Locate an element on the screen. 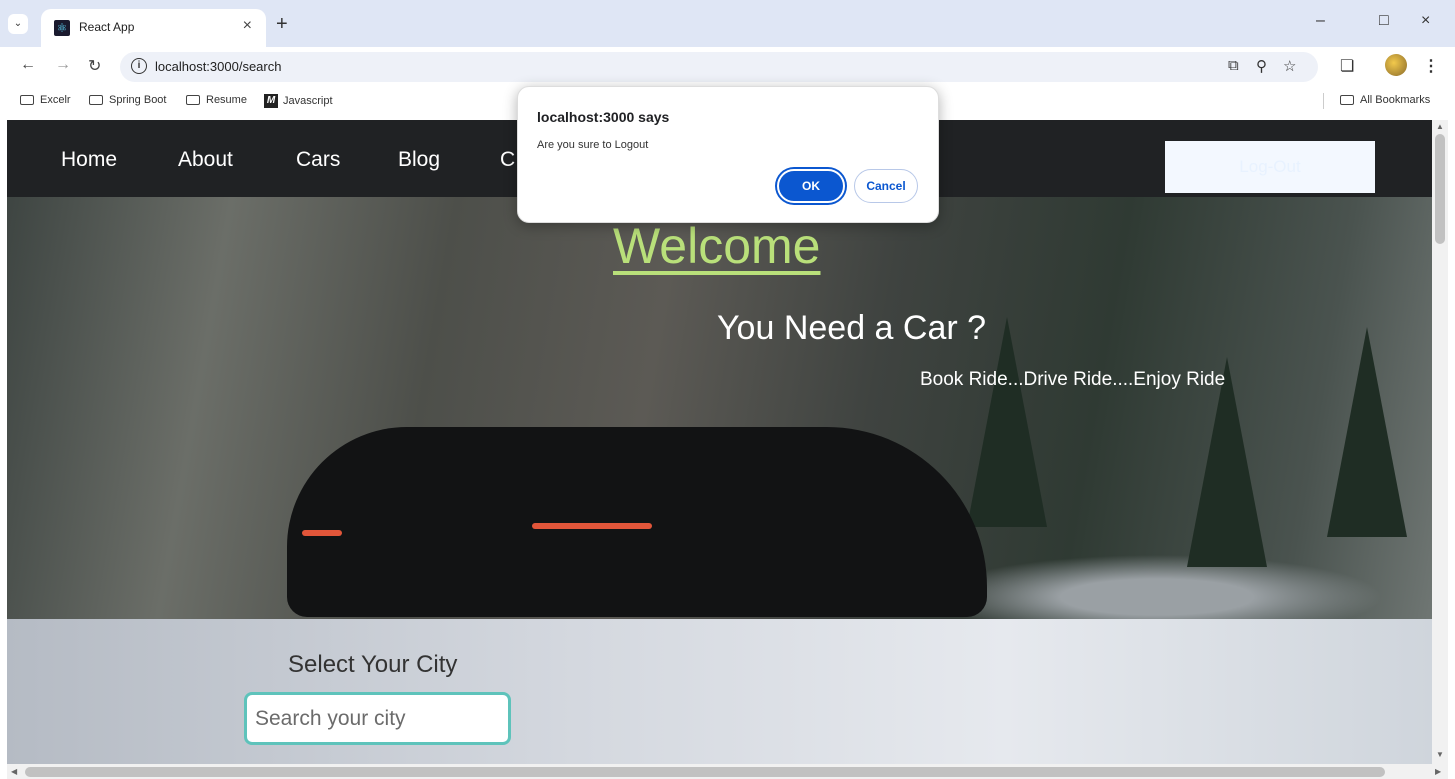  extensions-icon: ❏ is located at coordinates (1347, 66).